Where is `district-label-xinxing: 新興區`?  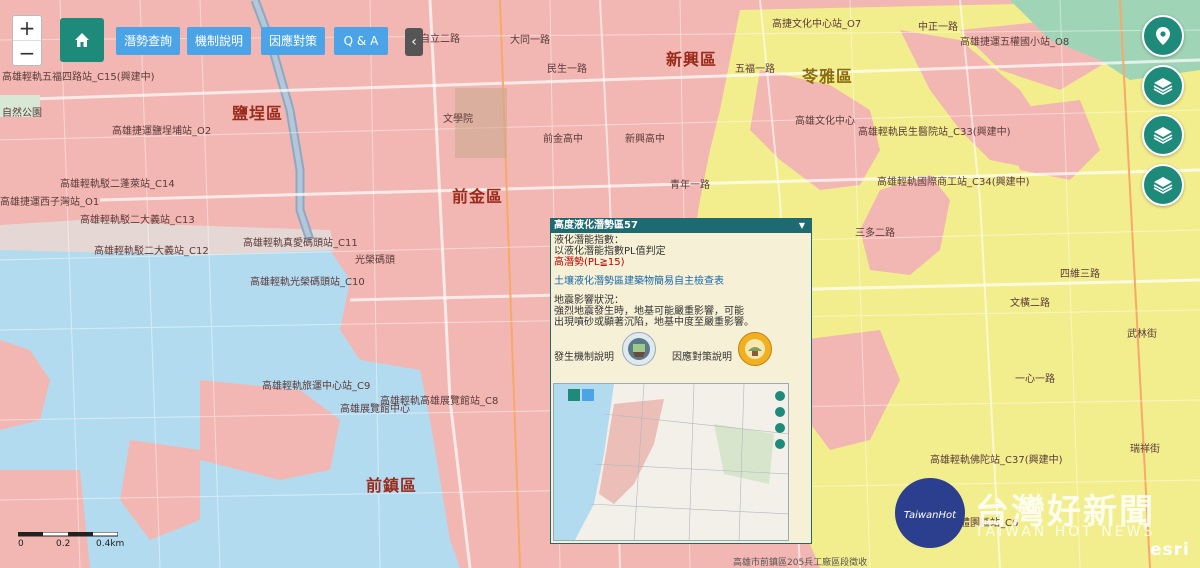 district-label-xinxing: 新興區 is located at coordinates (692, 59).